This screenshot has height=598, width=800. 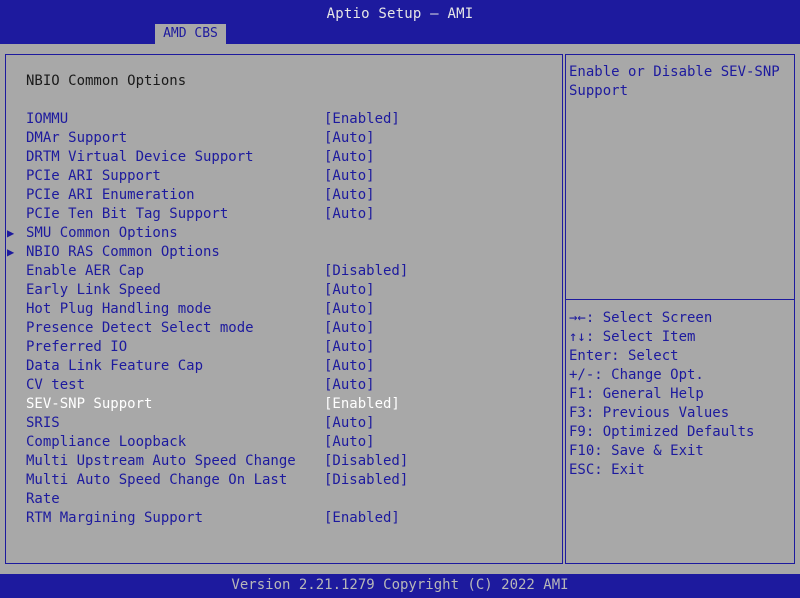 I want to click on option-label: Rate, so click(x=43, y=499).